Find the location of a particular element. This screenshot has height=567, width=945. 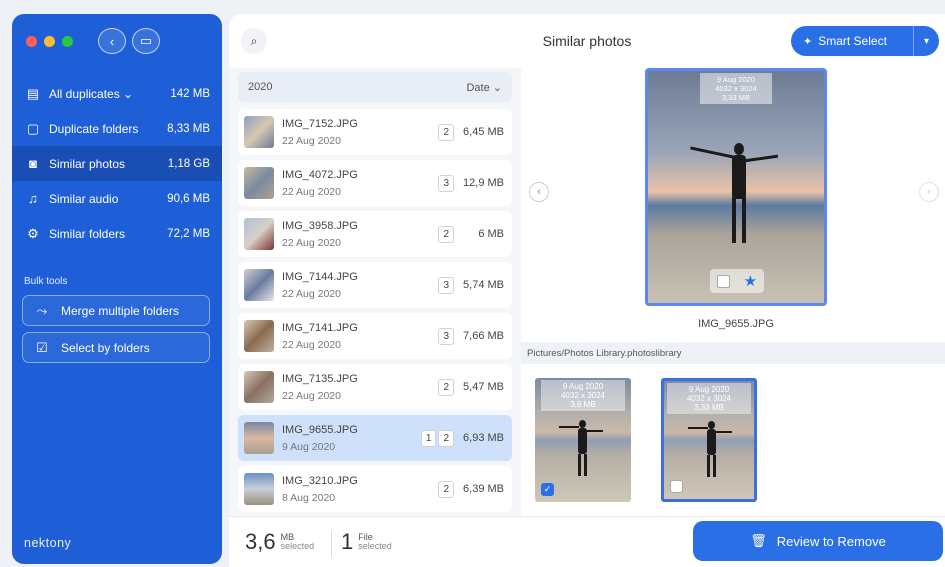

list-item-selected: IMG_9655.JPG 9 Aug 2020 1 2 6,93 MB is located at coordinates (375, 438).